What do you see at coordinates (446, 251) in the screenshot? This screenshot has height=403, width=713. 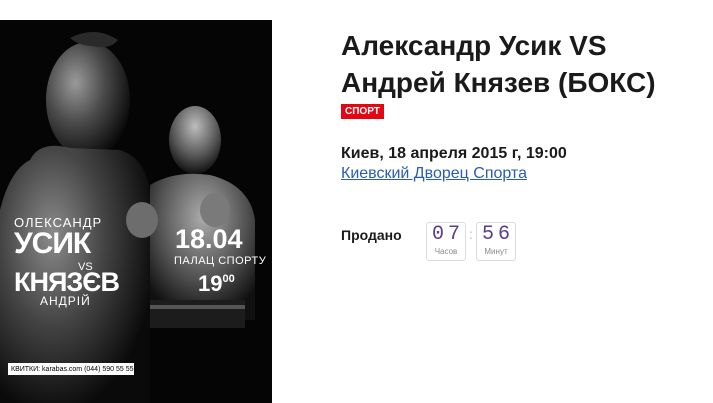 I see `hours-unit: Часов` at bounding box center [446, 251].